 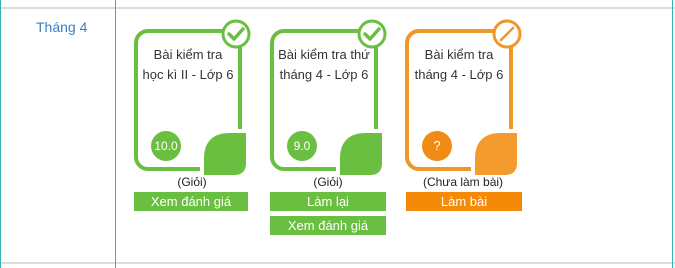 I want to click on table-left-border, so click(x=0, y=134).